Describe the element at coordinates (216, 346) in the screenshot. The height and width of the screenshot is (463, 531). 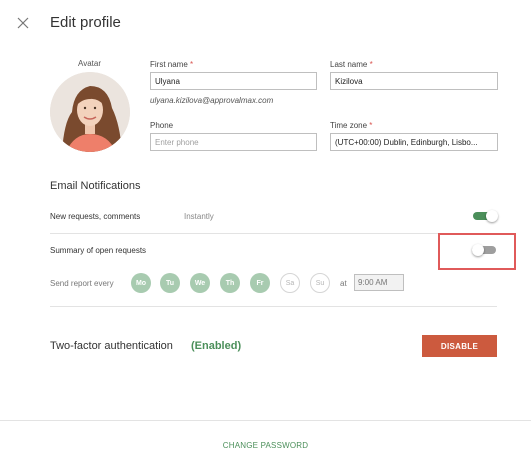
I see `two-factor-status: (Enabled)` at that location.